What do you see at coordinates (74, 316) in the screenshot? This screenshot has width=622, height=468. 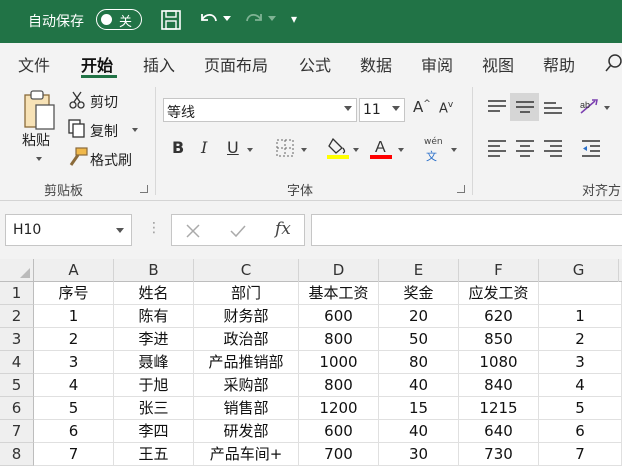 I see `grid-cell: 1` at bounding box center [74, 316].